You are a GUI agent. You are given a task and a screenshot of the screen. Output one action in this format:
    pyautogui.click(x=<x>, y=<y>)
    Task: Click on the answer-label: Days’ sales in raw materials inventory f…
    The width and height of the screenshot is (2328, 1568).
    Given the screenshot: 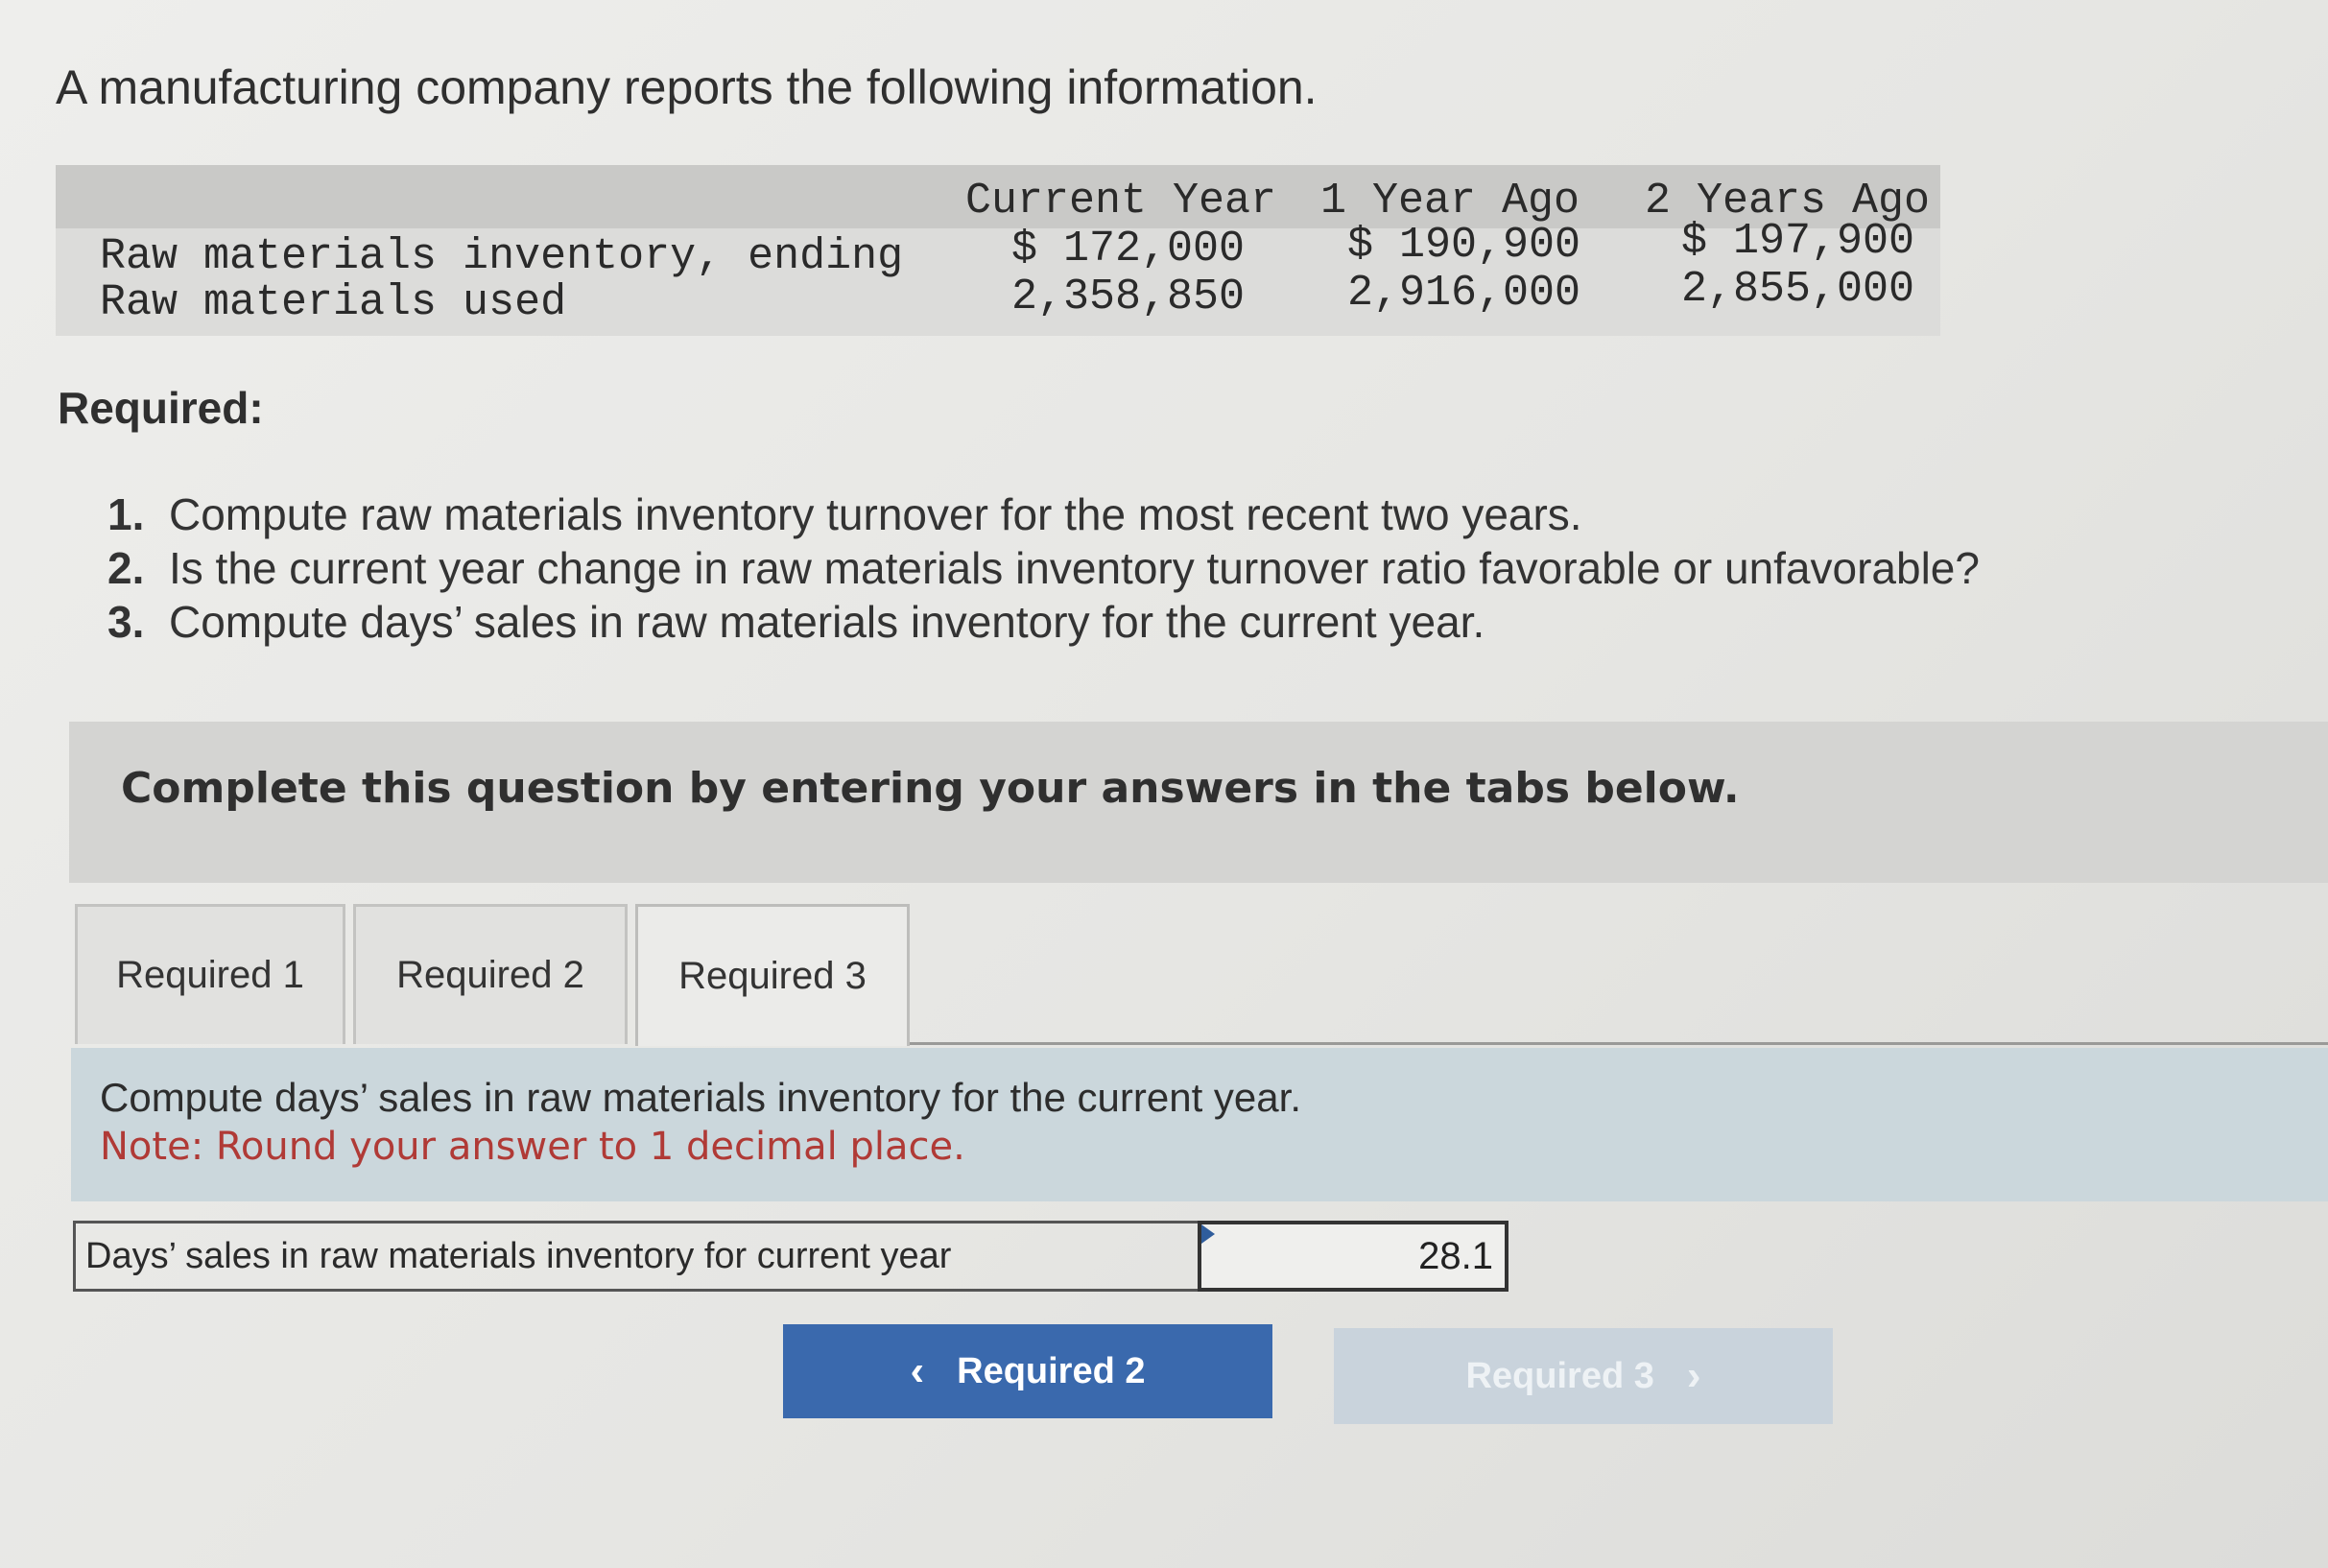 What is the action you would take?
    pyautogui.click(x=637, y=1256)
    